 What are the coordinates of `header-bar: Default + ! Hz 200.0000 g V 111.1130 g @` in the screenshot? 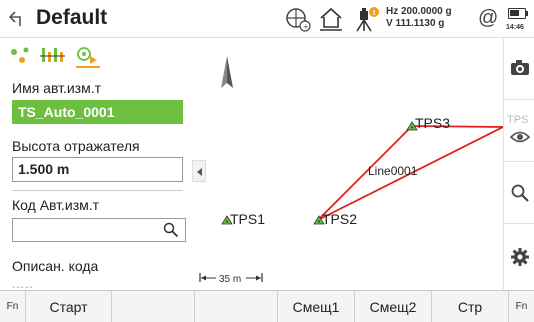 It's located at (267, 19).